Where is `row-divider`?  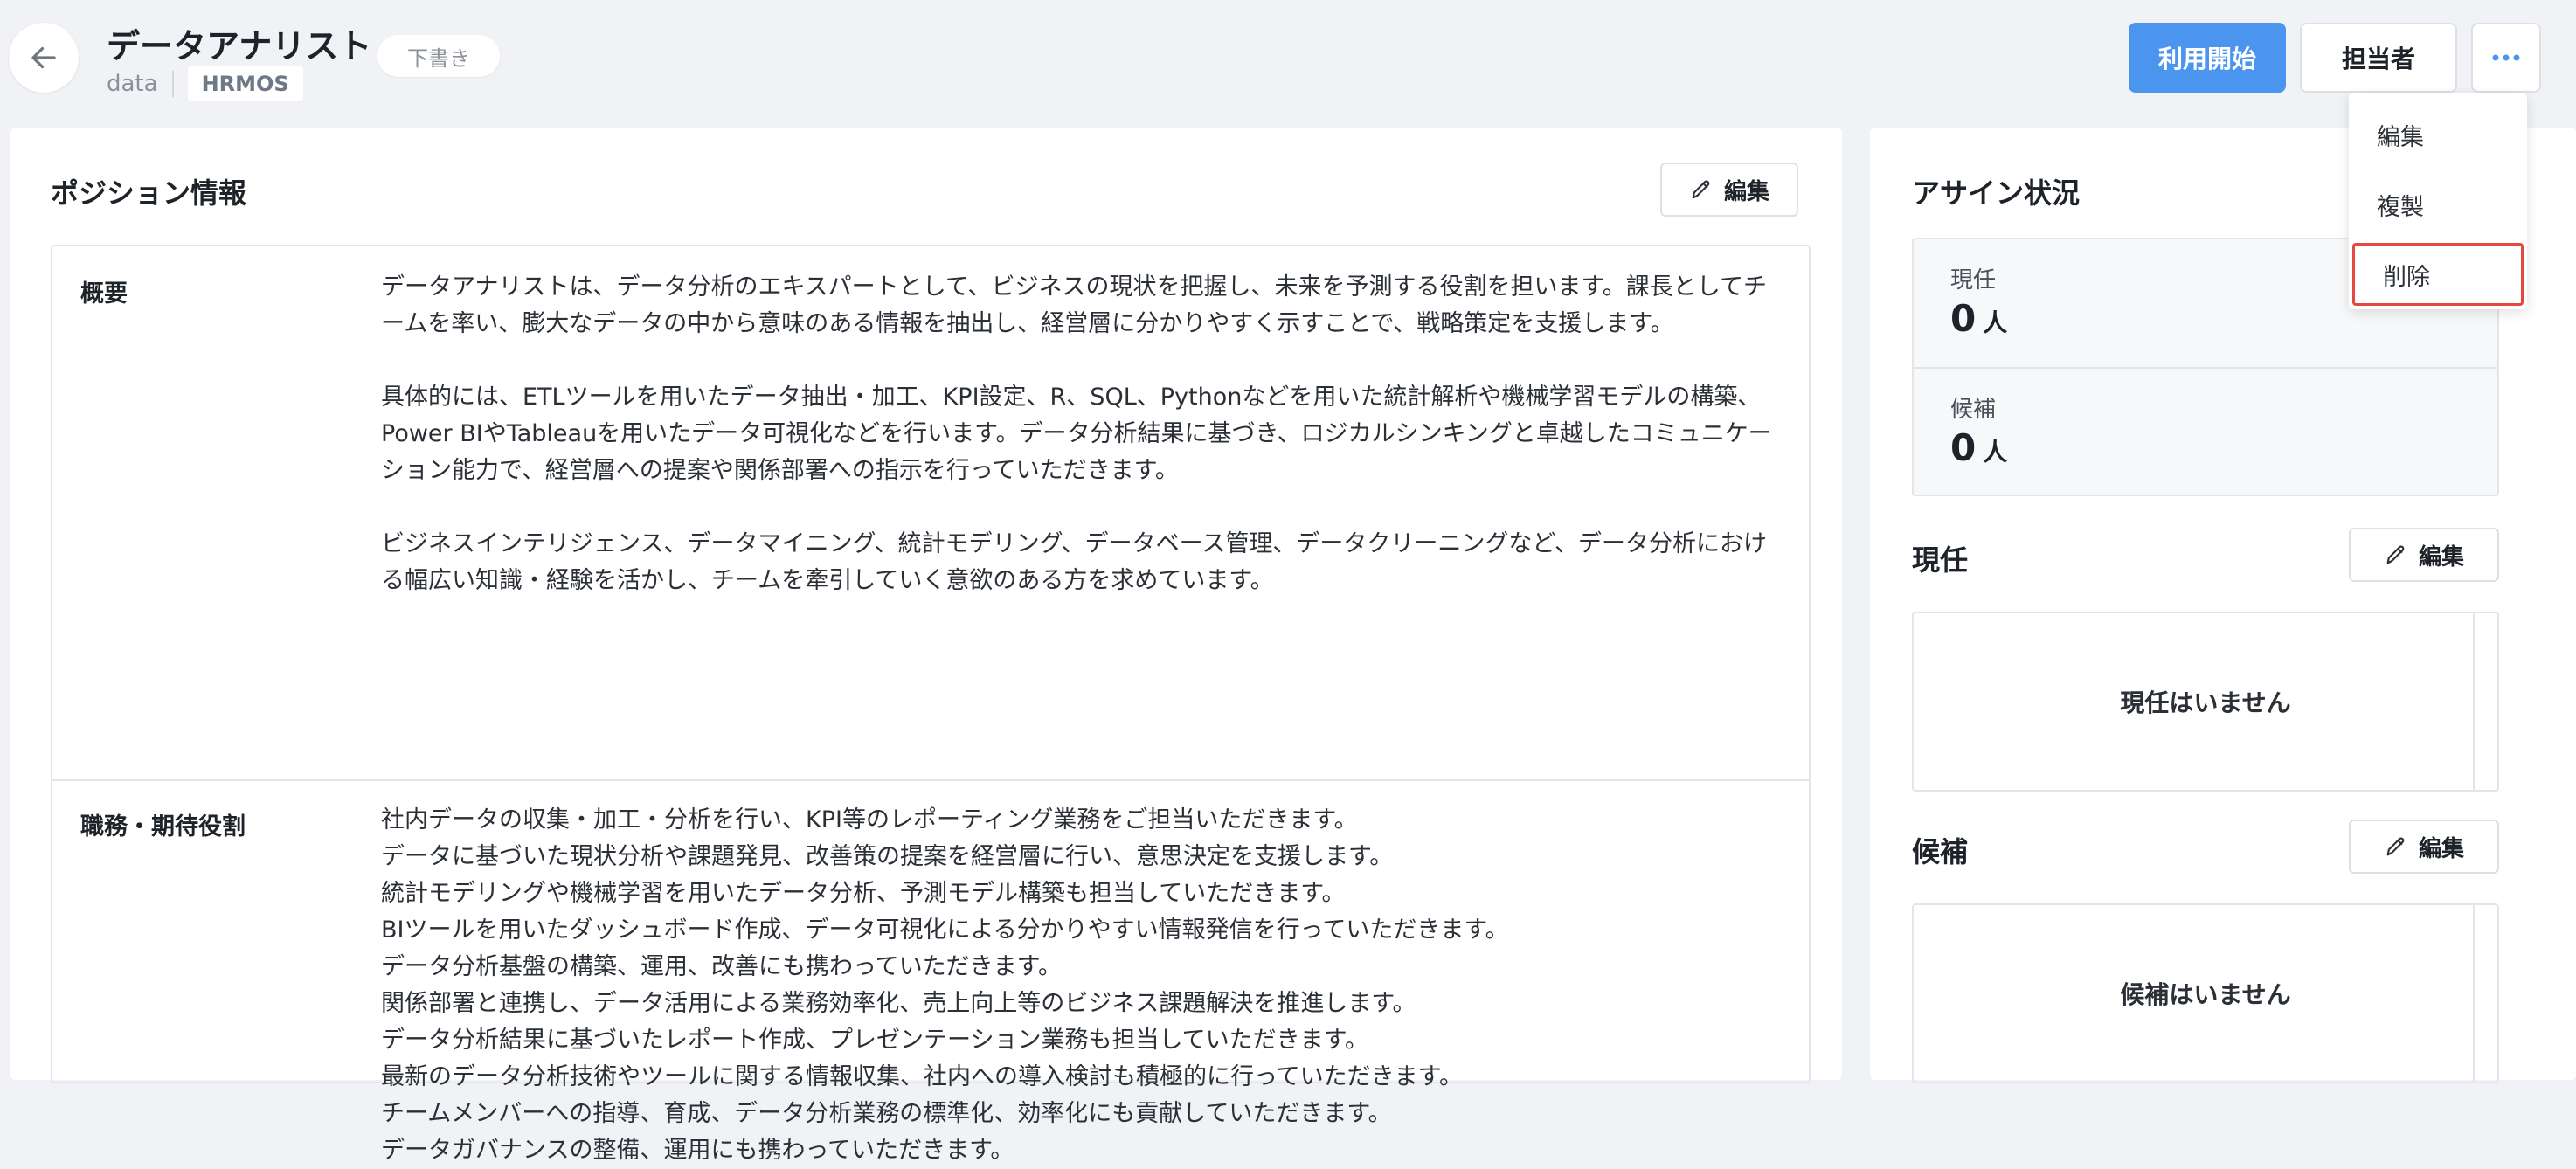
row-divider is located at coordinates (930, 780).